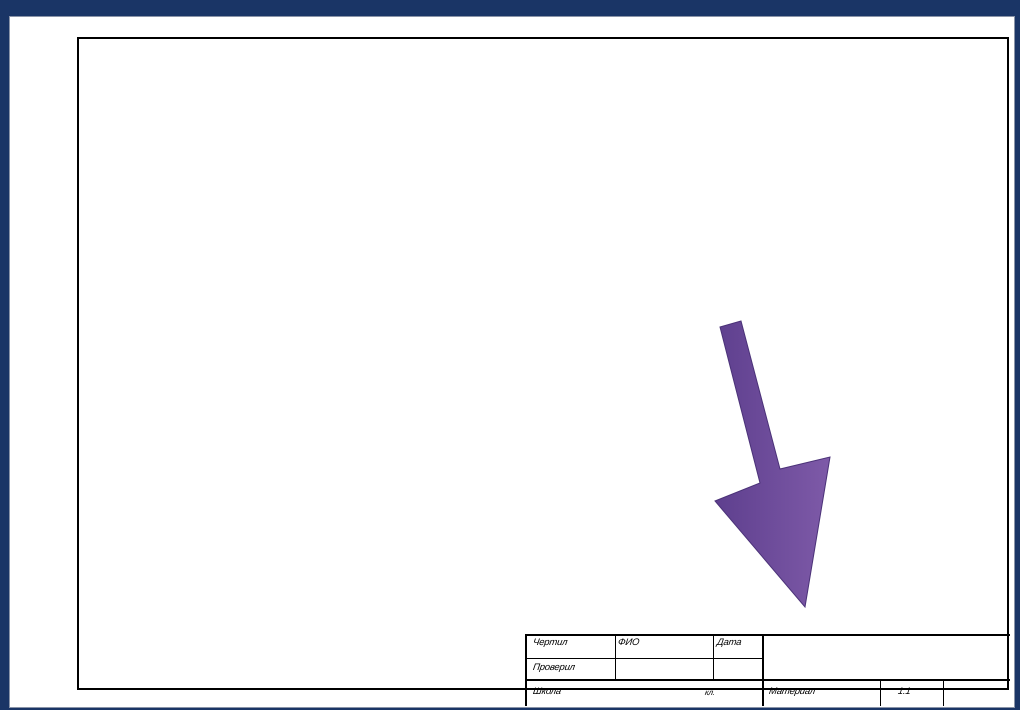 The image size is (1020, 710). What do you see at coordinates (767, 635) in the screenshot?
I see `title-block-top-line` at bounding box center [767, 635].